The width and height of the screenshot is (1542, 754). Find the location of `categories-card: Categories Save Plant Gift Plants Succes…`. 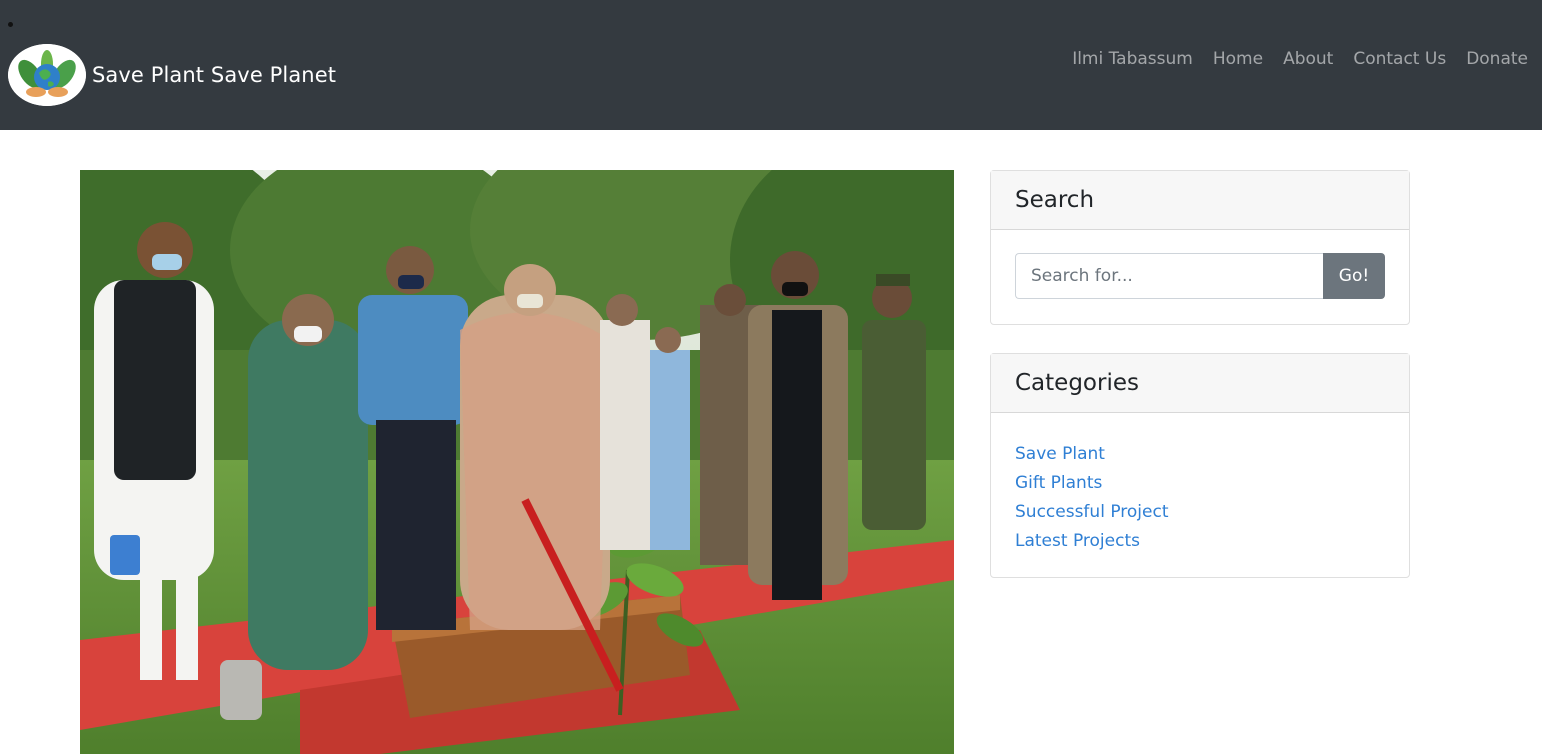

categories-card: Categories Save Plant Gift Plants Succes… is located at coordinates (1200, 465).